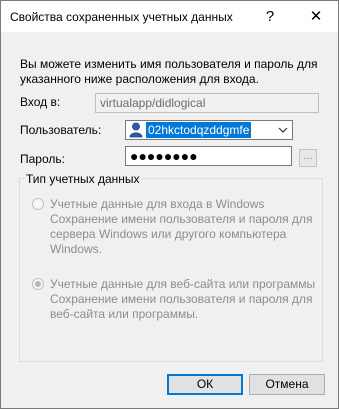  I want to click on chevron-down-icon, so click(283, 130).